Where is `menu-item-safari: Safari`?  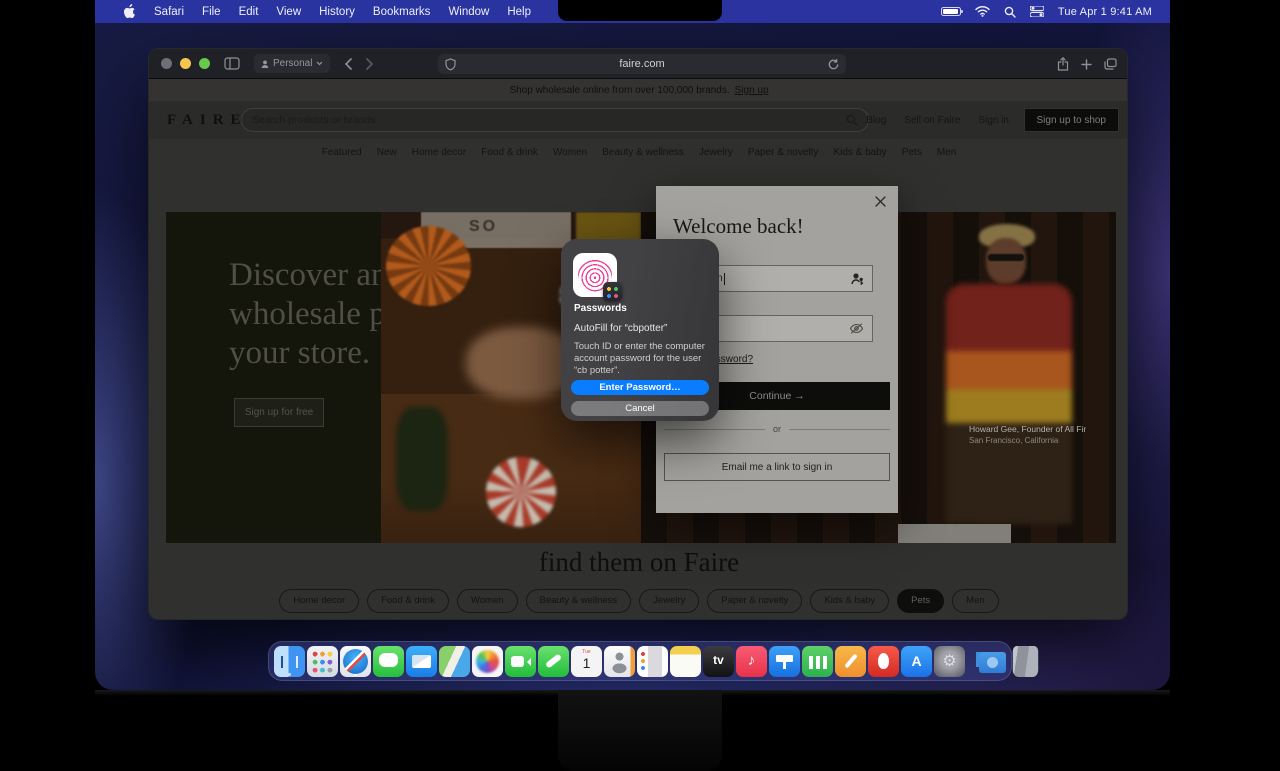
menu-item-safari: Safari is located at coordinates (169, 12).